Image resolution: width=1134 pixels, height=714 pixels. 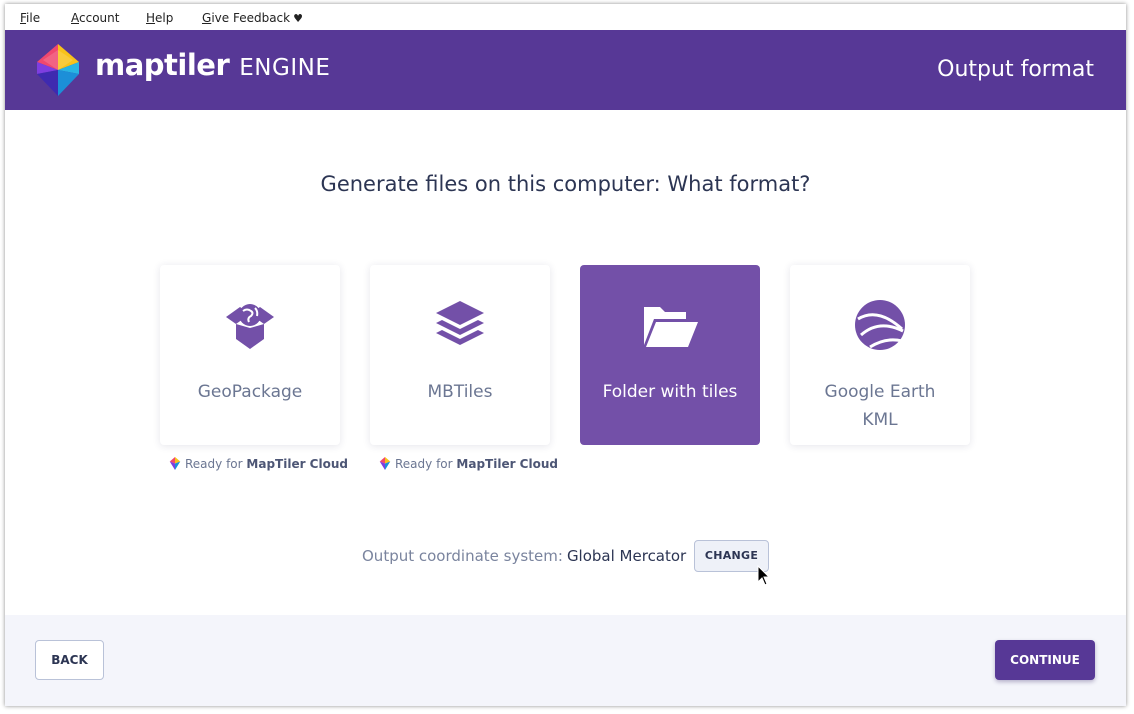 What do you see at coordinates (460, 355) in the screenshot?
I see `format-card-mbtiles: MBTiles` at bounding box center [460, 355].